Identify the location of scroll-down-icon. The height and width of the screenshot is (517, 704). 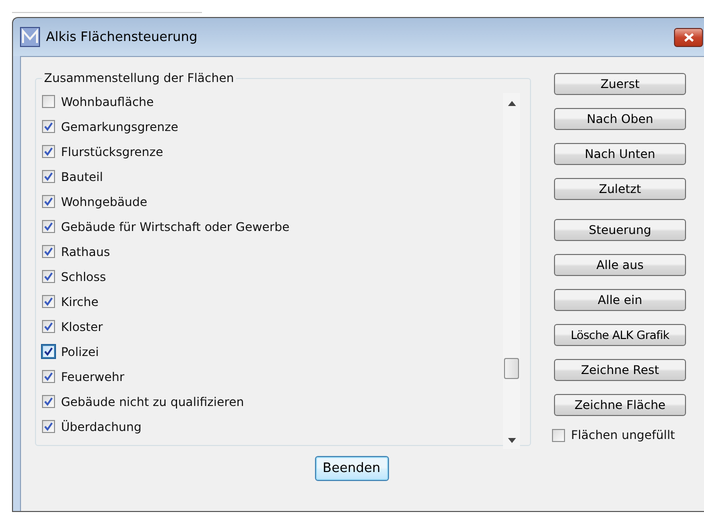
(512, 440).